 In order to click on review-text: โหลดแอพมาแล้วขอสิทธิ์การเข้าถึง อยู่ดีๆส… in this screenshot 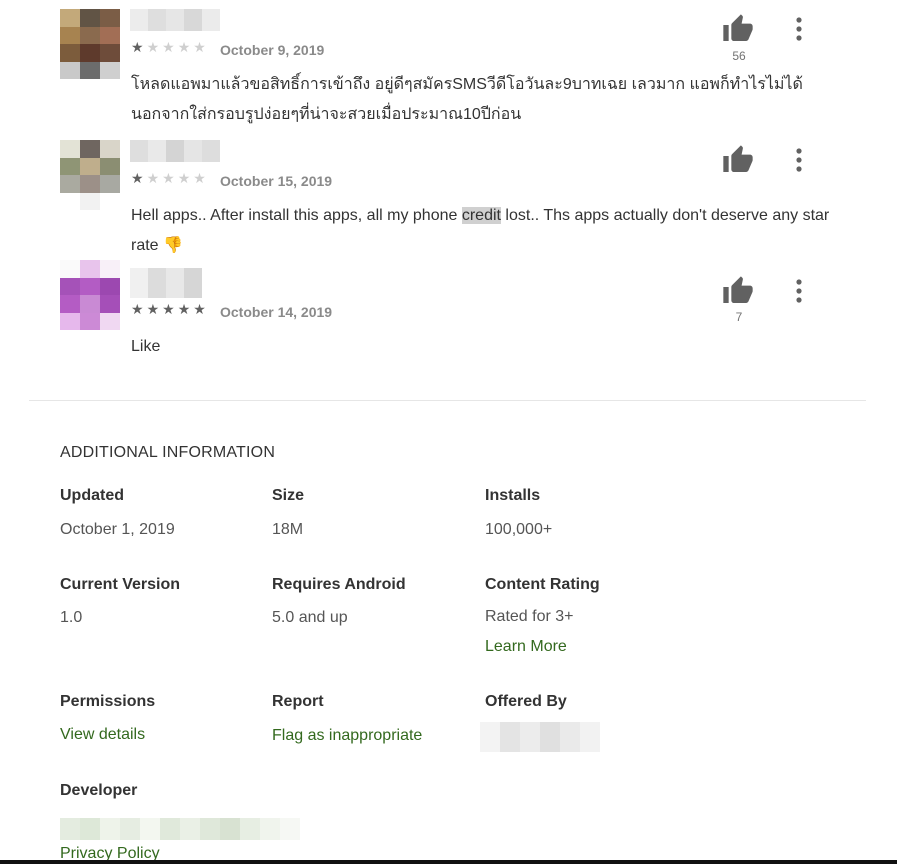, I will do `click(467, 99)`.